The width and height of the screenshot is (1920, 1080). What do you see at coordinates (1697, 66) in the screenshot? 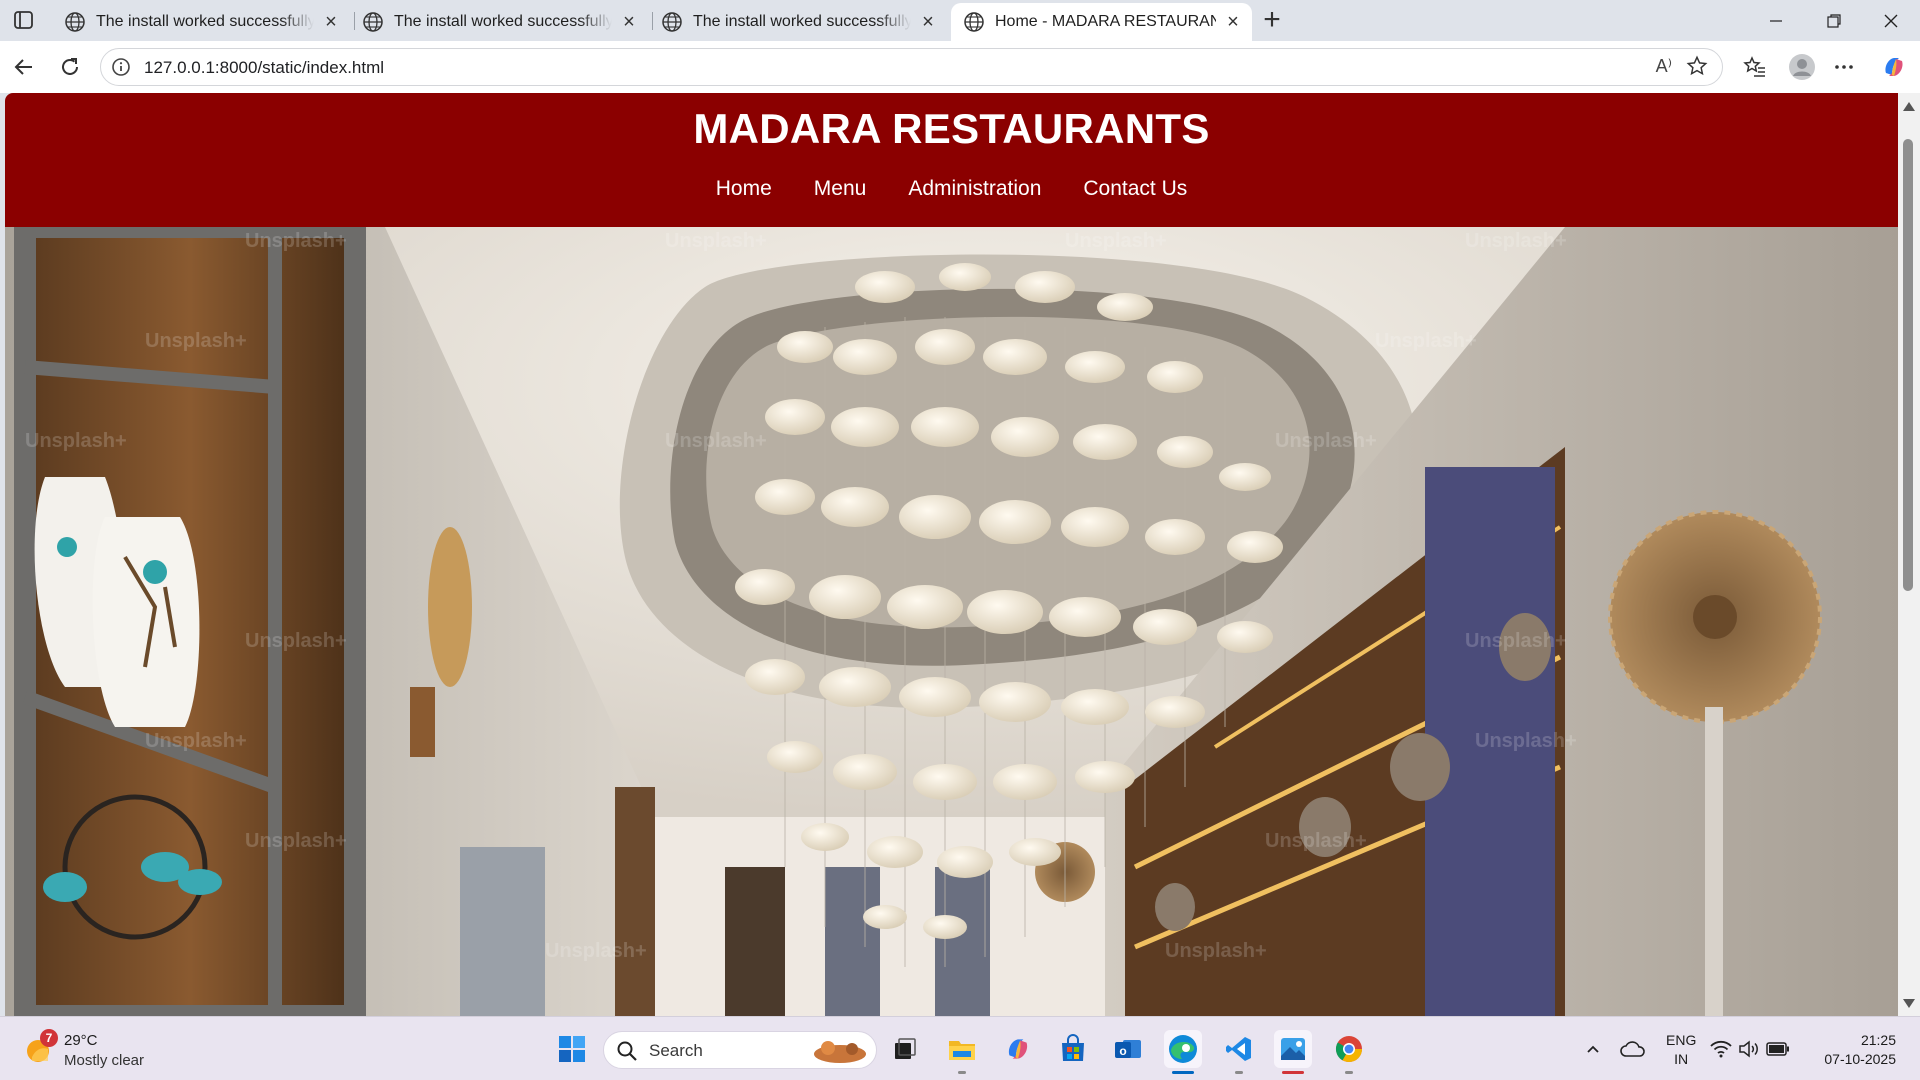
I see `favorite-star-icon` at bounding box center [1697, 66].